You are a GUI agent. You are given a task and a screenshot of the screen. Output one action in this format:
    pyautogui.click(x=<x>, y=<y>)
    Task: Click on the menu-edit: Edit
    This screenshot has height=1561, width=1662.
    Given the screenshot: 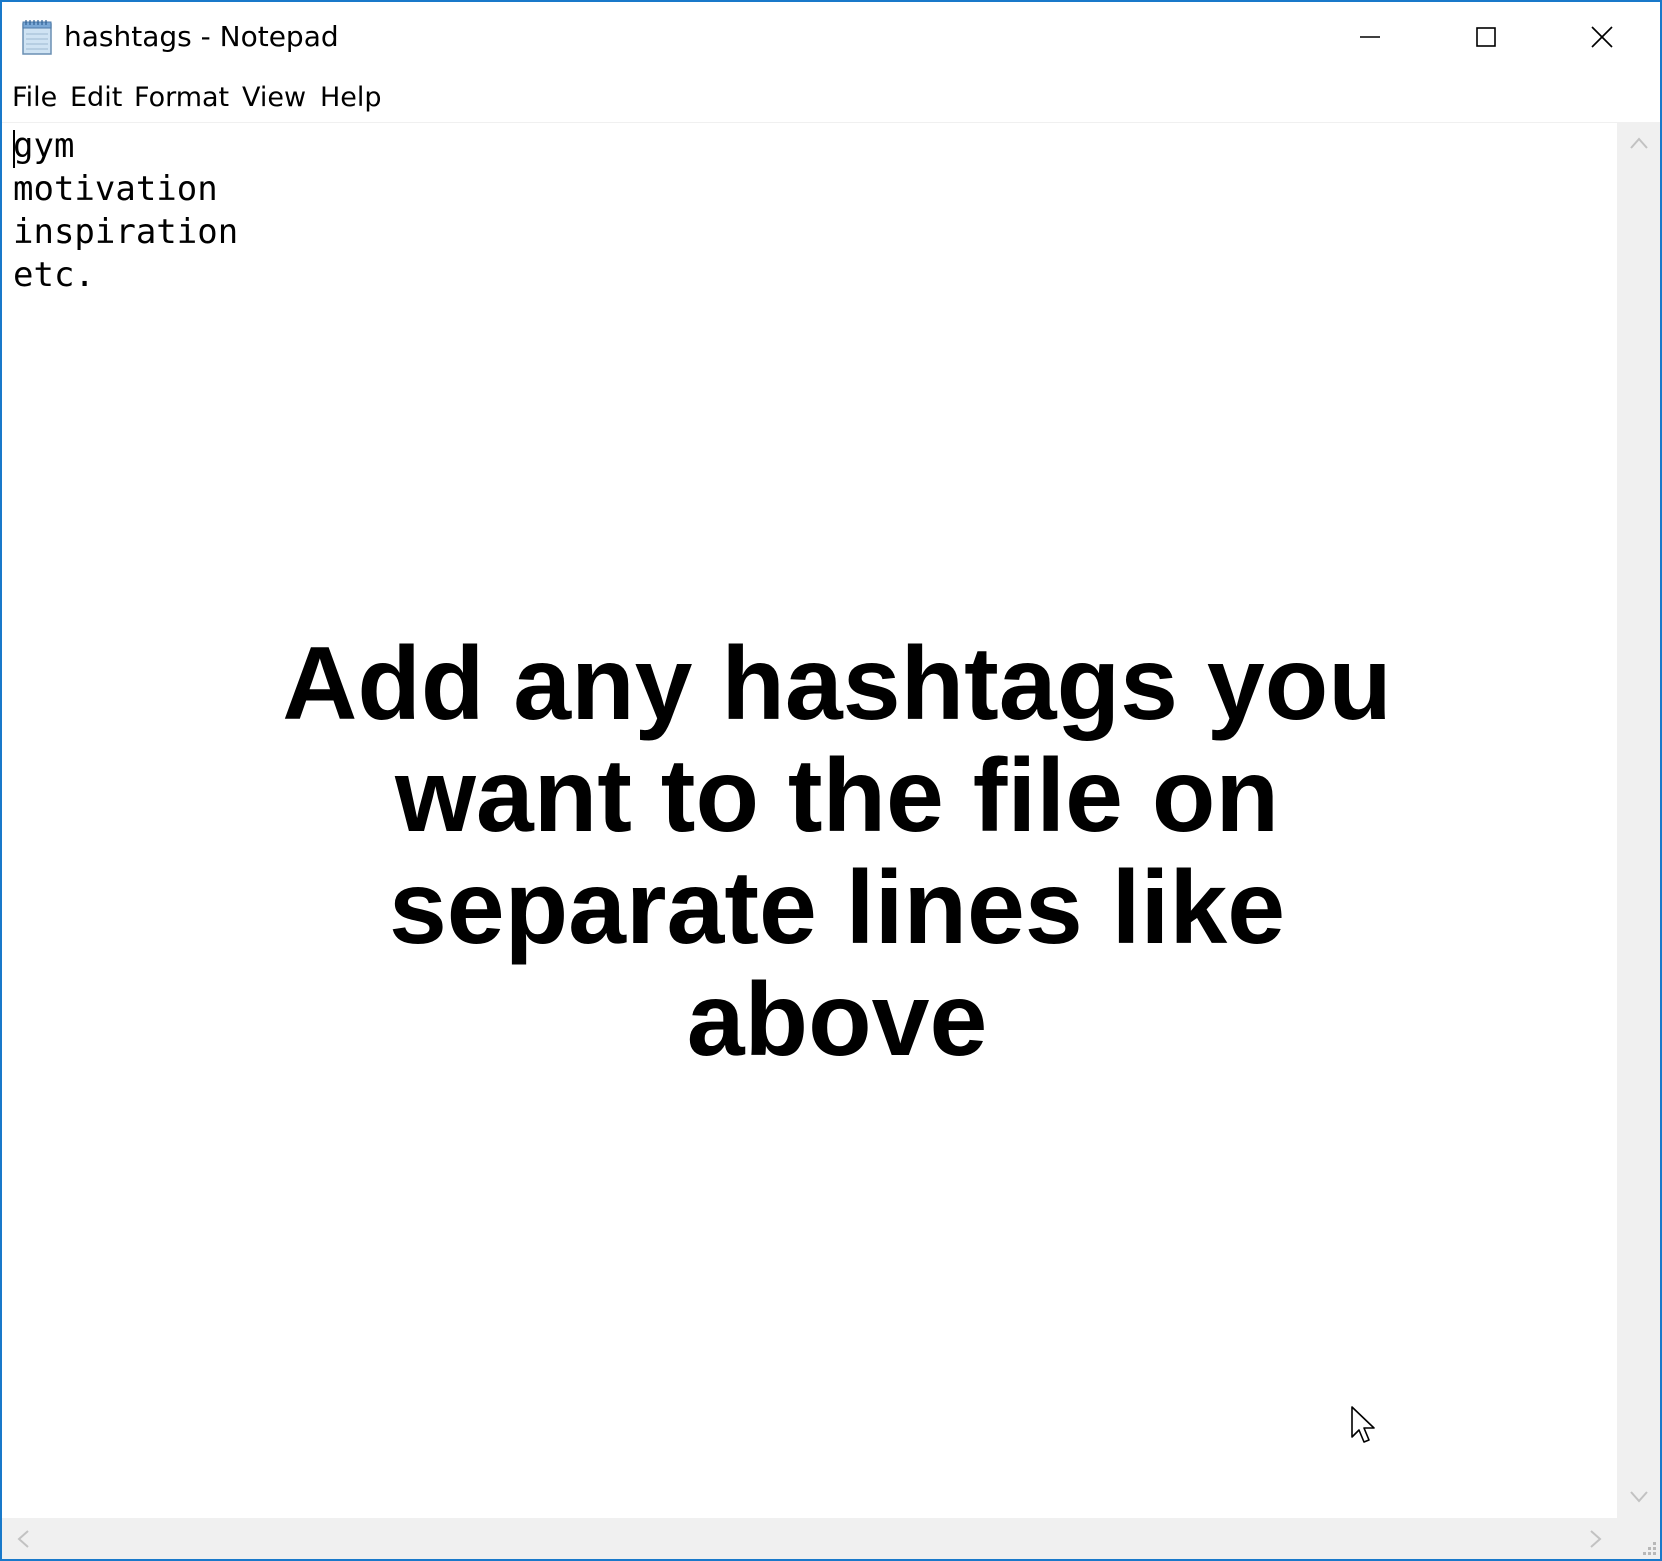 What is the action you would take?
    pyautogui.click(x=96, y=98)
    